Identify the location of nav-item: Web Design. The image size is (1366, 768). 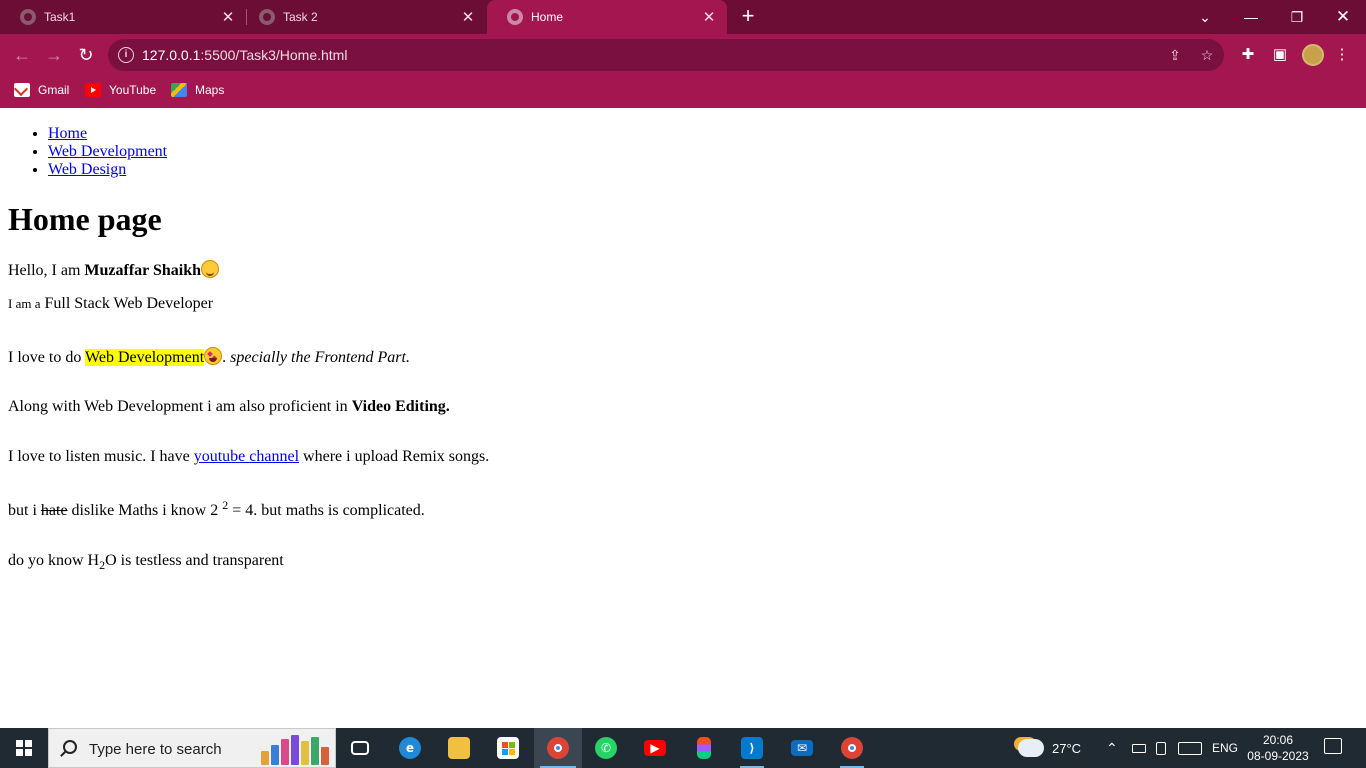
(107, 170).